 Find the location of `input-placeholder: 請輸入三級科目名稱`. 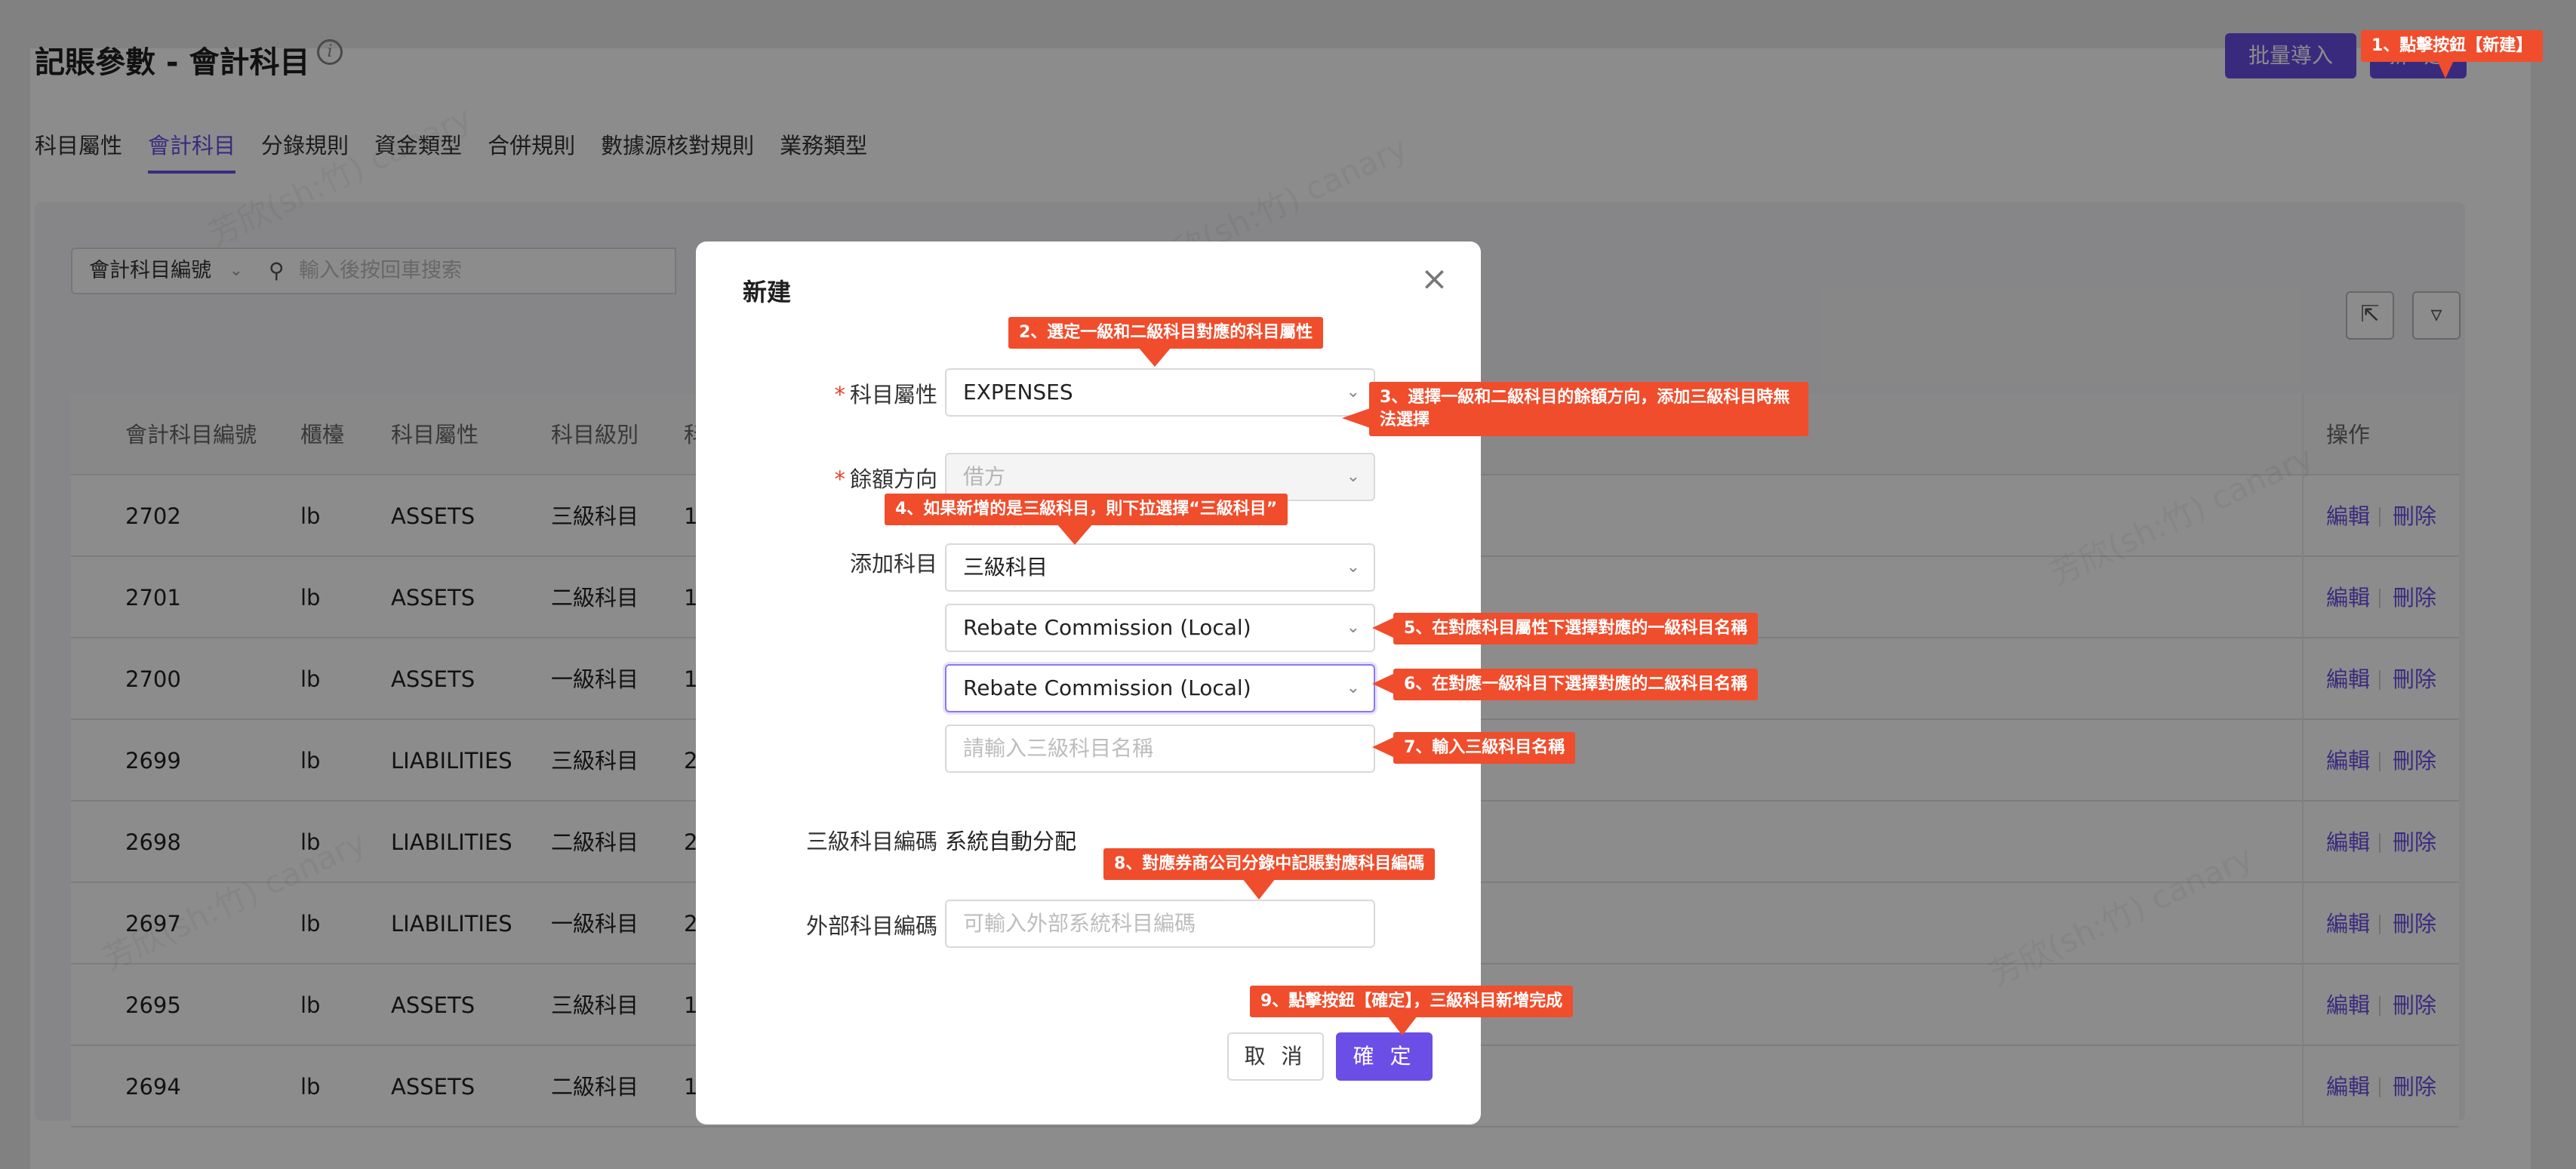

input-placeholder: 請輸入三級科目名稱 is located at coordinates (1058, 748).